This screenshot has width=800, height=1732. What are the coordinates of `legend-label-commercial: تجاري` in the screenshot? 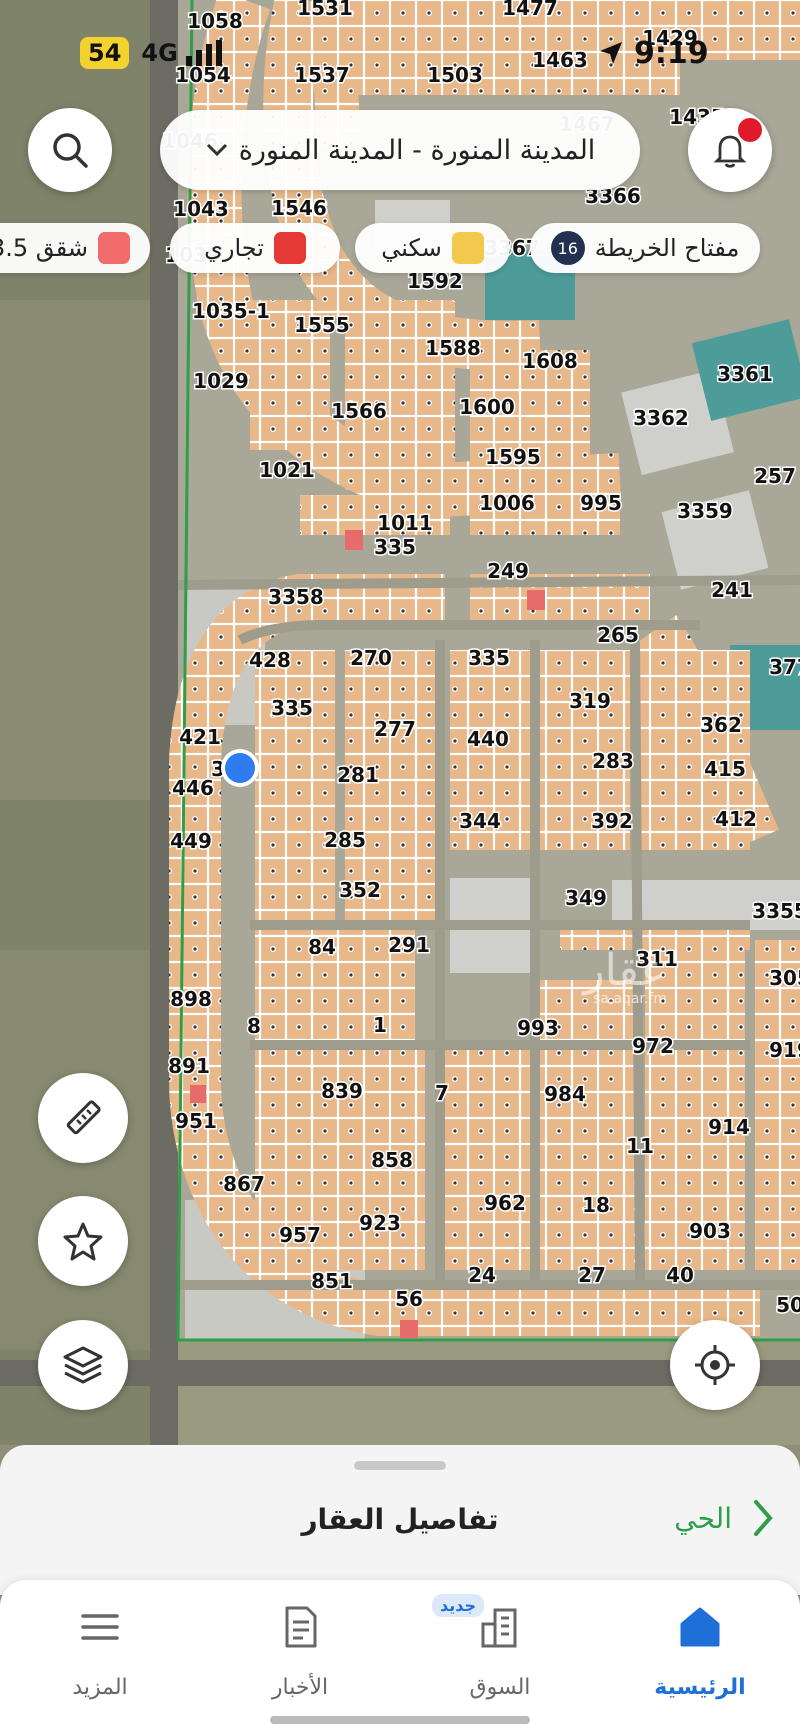 It's located at (234, 248).